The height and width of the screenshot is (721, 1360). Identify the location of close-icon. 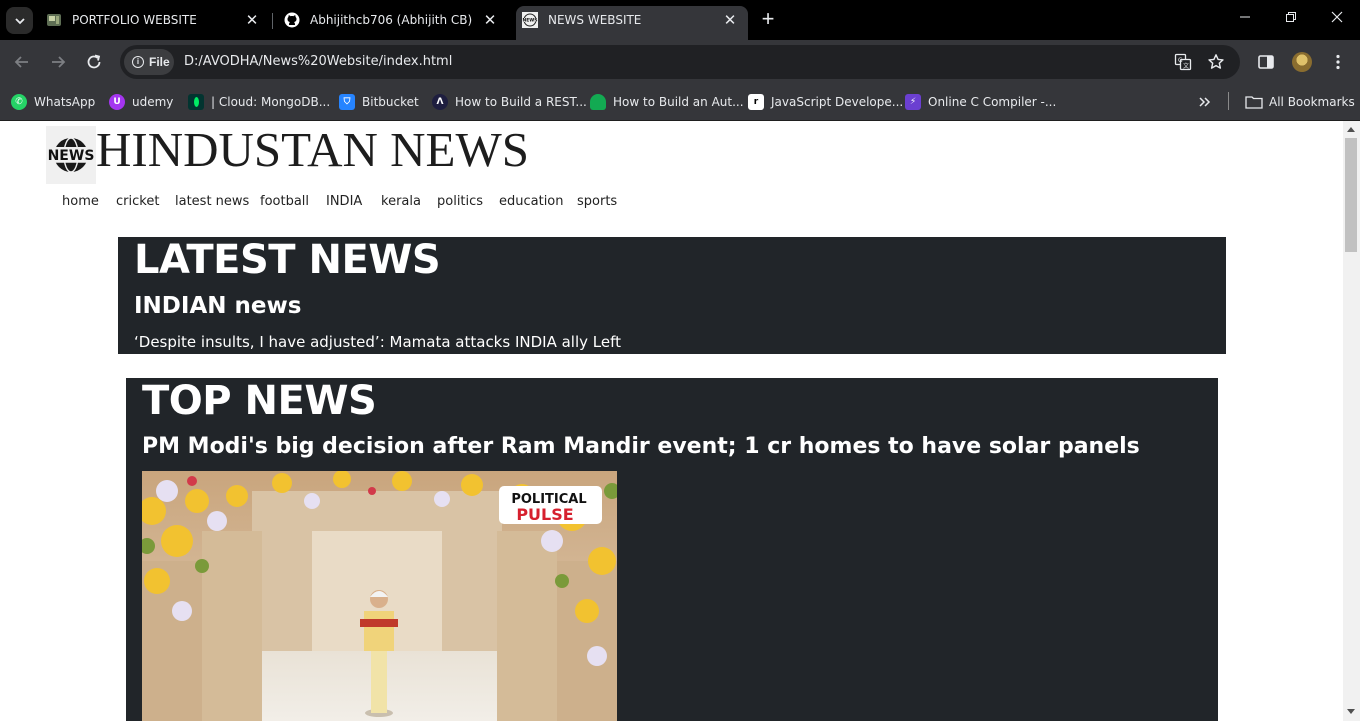
(1337, 17).